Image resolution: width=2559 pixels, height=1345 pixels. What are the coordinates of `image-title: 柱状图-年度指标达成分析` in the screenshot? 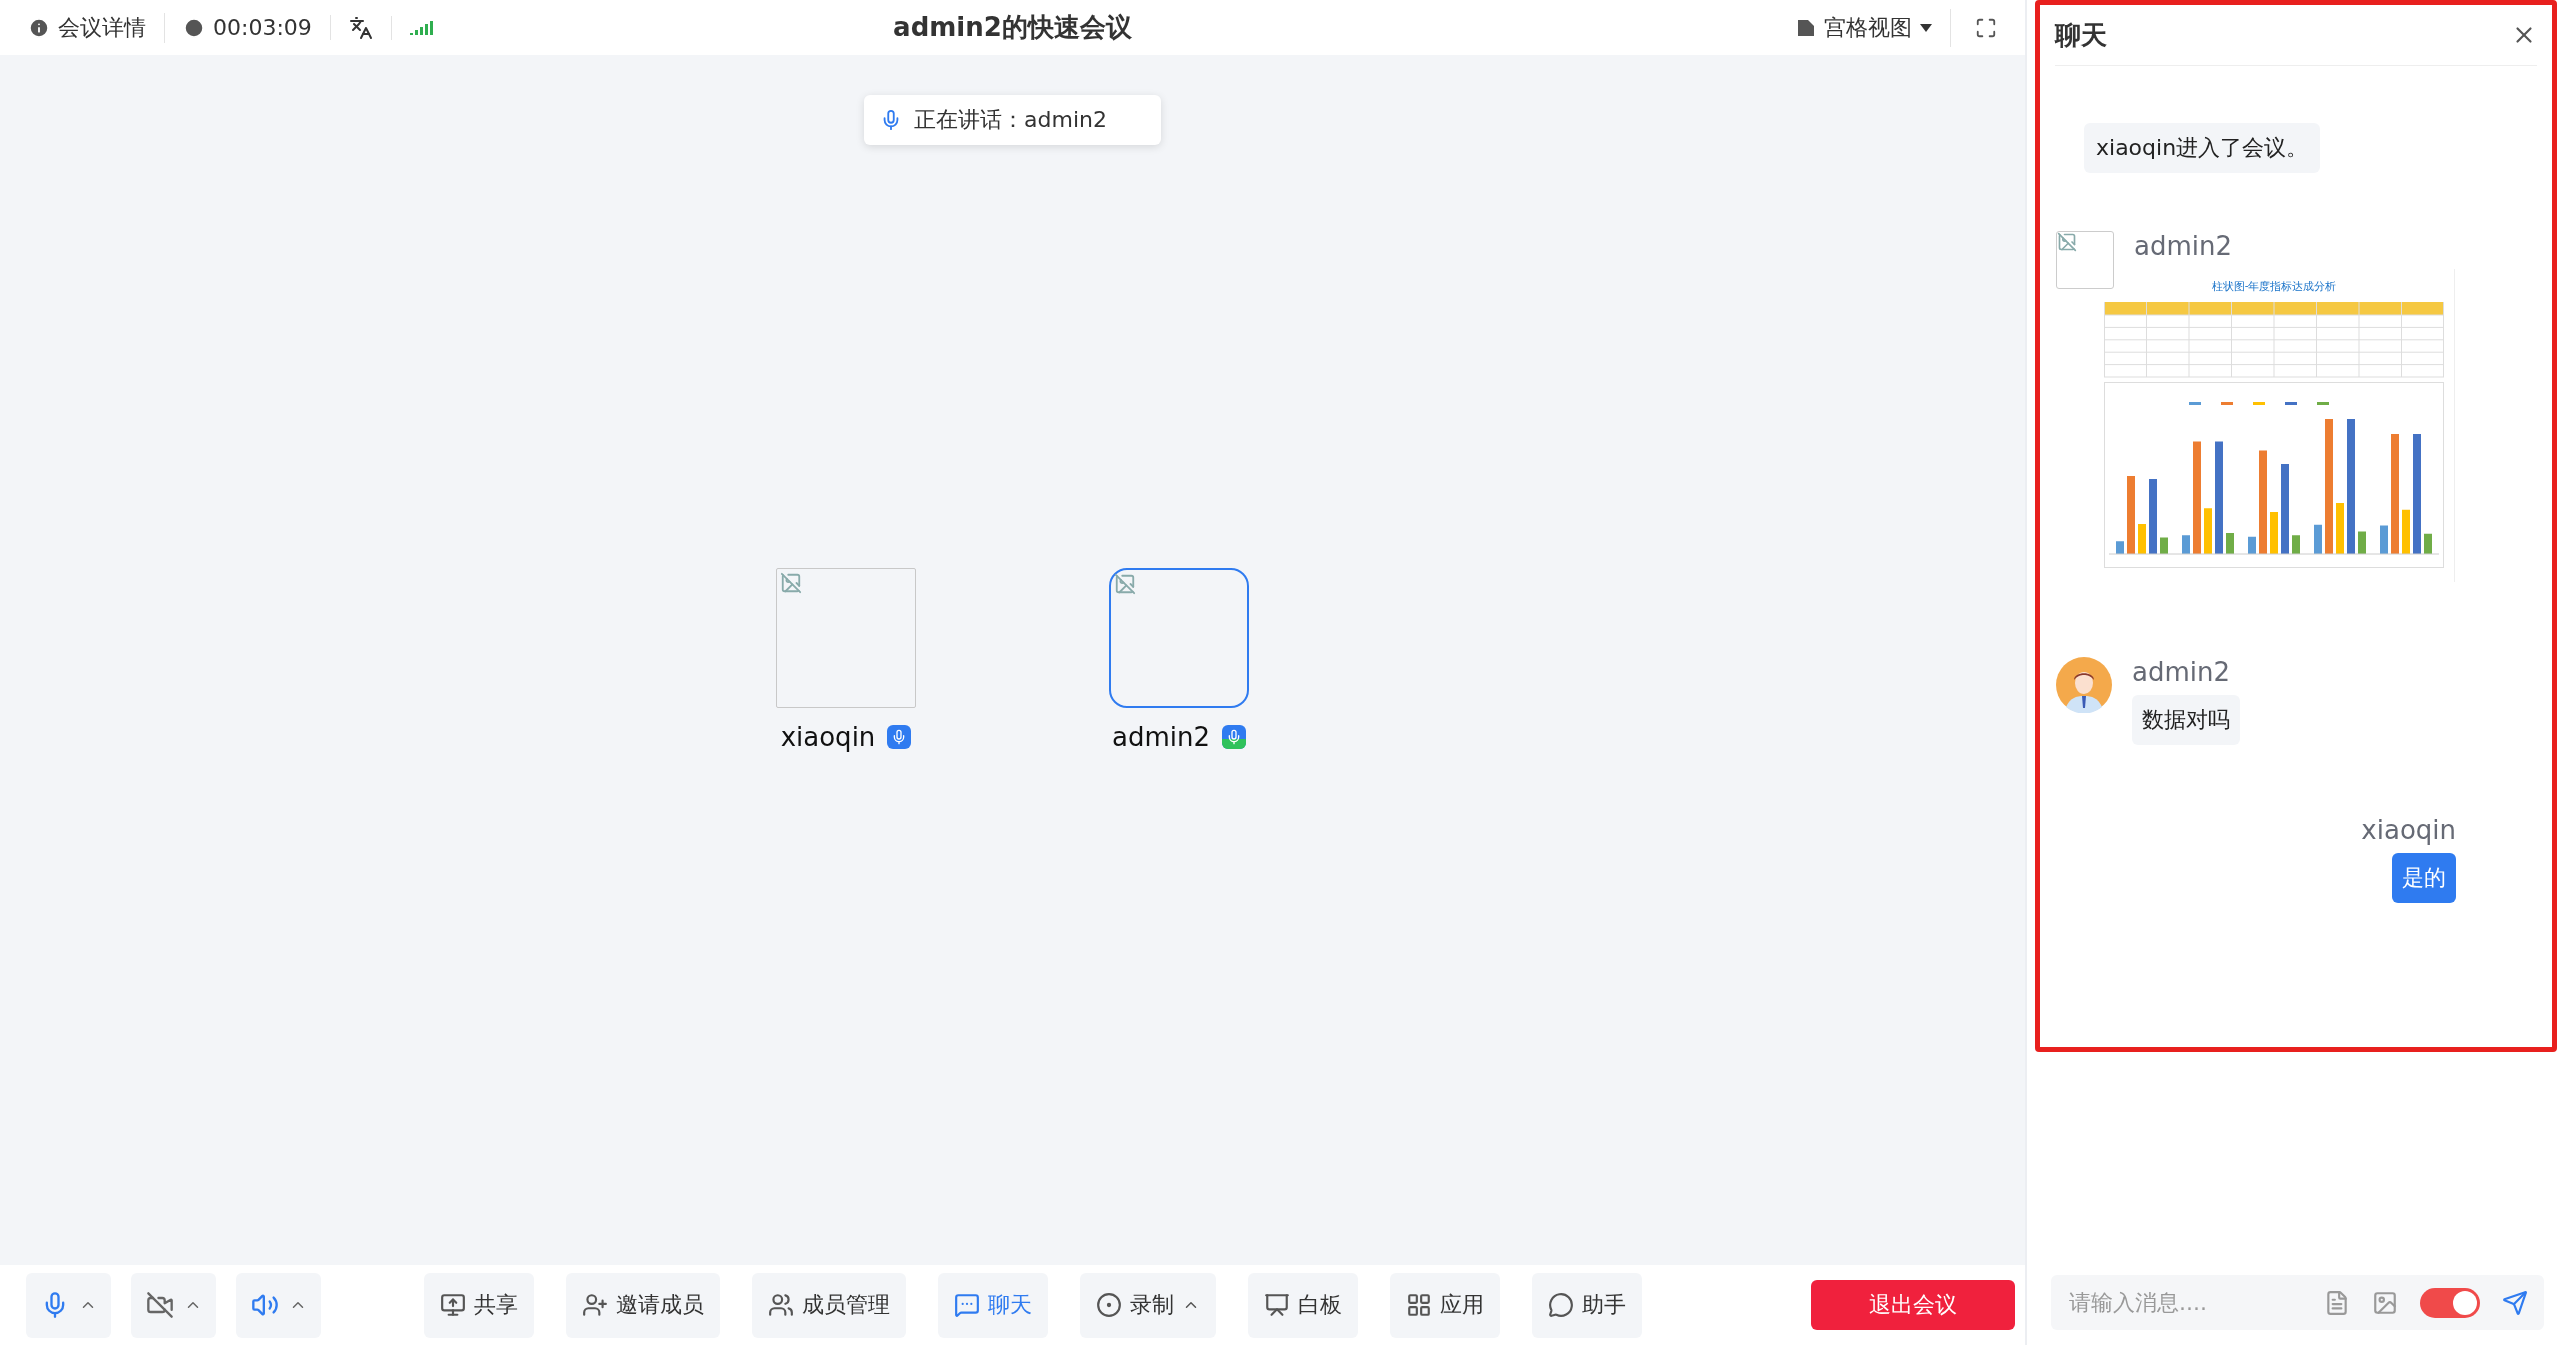 It's located at (2274, 286).